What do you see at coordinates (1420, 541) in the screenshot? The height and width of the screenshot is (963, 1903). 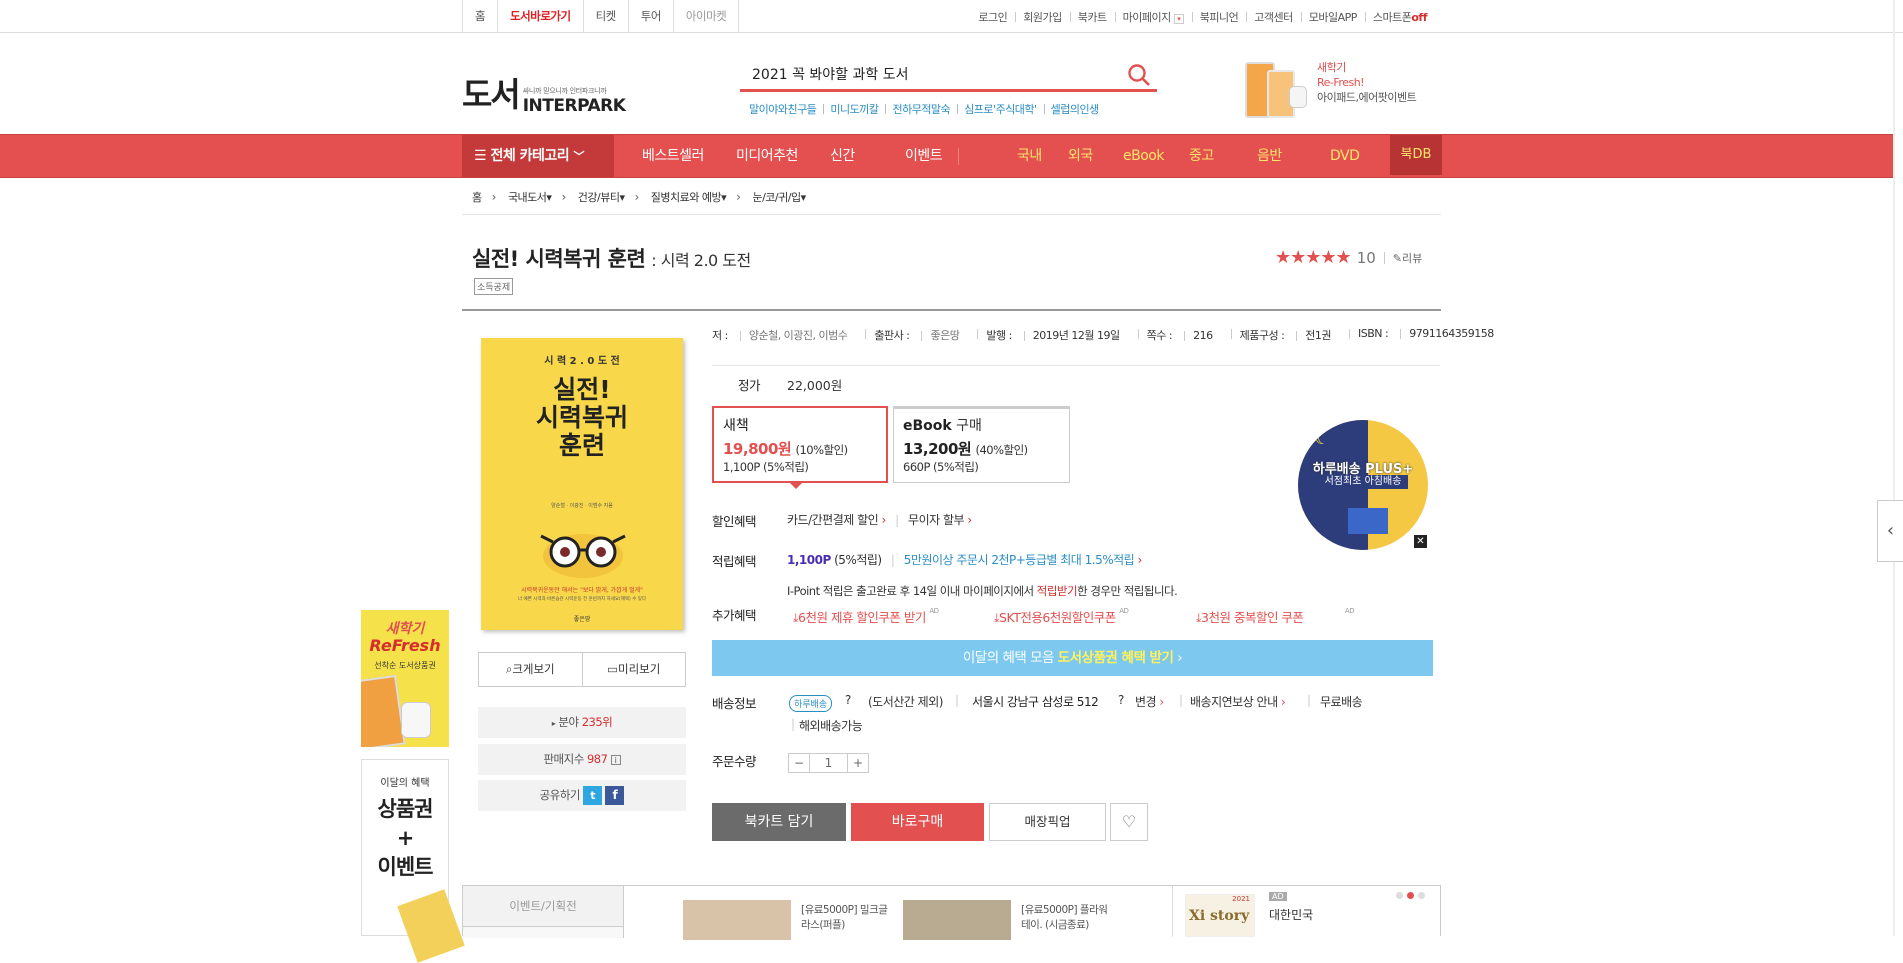 I see `close-icon: ✕` at bounding box center [1420, 541].